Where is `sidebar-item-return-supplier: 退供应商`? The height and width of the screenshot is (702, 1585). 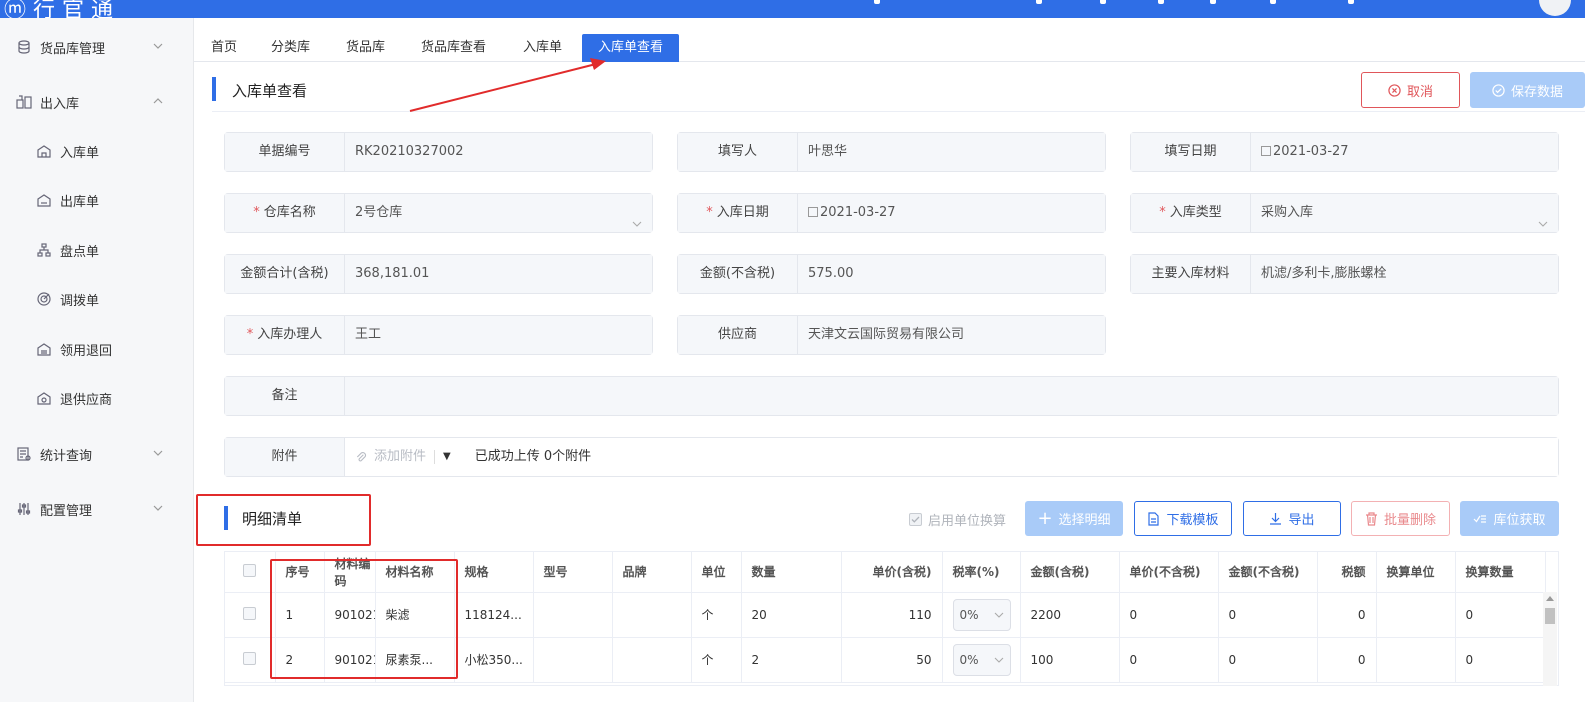
sidebar-item-return-supplier: 退供应商 is located at coordinates (97, 398).